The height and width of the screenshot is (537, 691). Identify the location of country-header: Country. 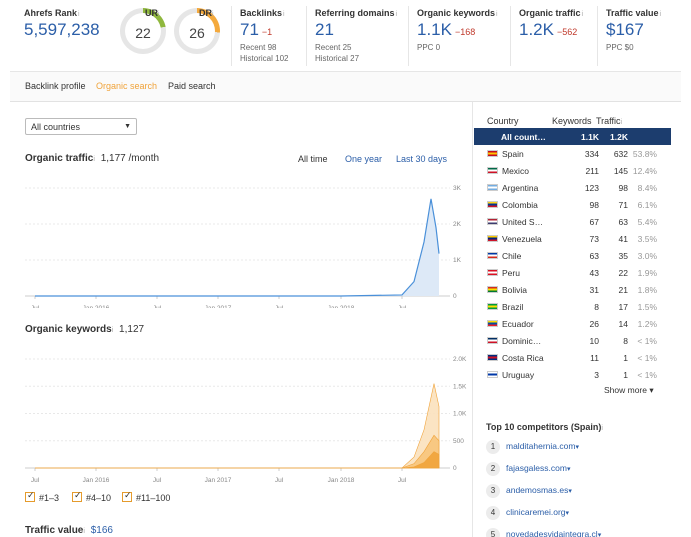
(503, 121).